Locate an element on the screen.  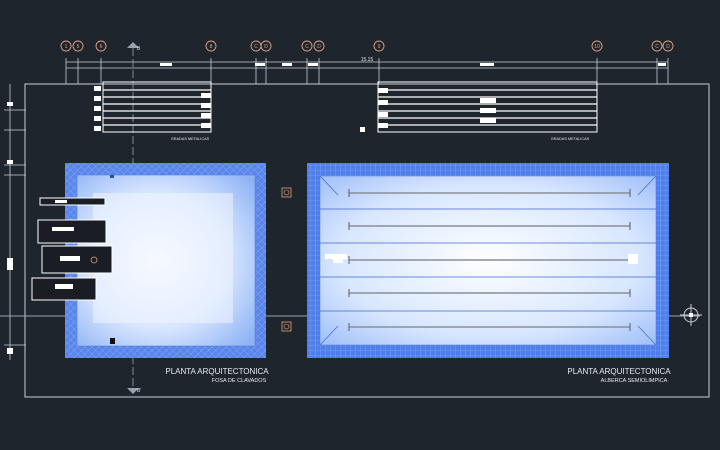
right-plan-title: PLANTA ARQUITECTONICA is located at coordinates (619, 371).